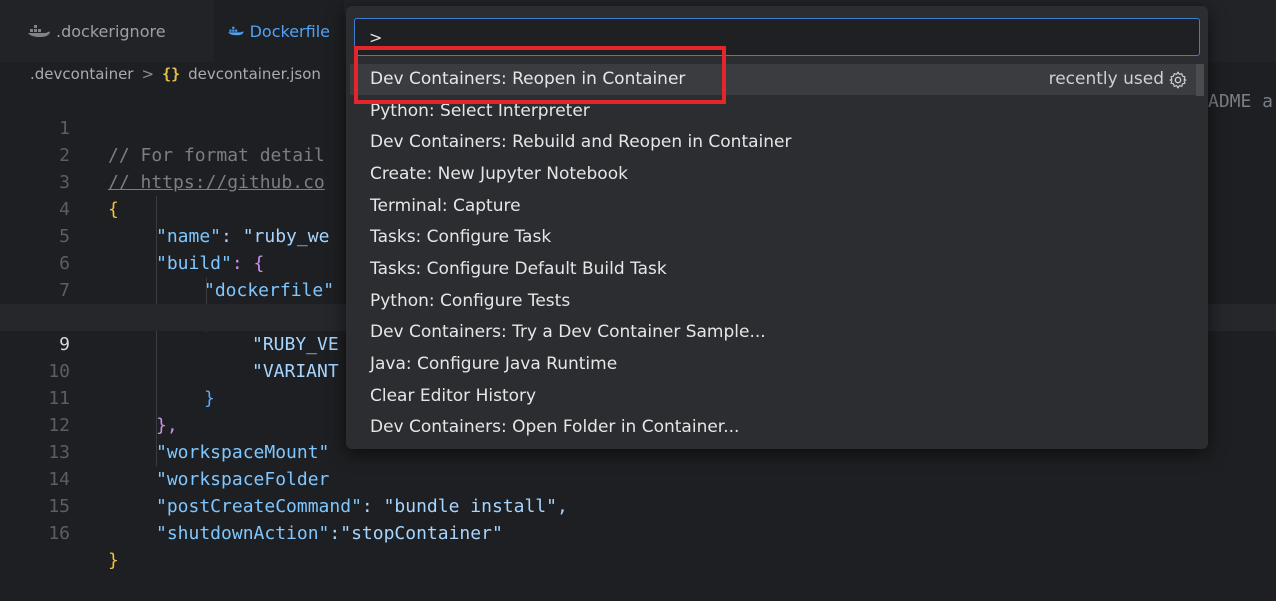  Describe the element at coordinates (453, 396) in the screenshot. I see `command-label: Clear Editor History` at that location.